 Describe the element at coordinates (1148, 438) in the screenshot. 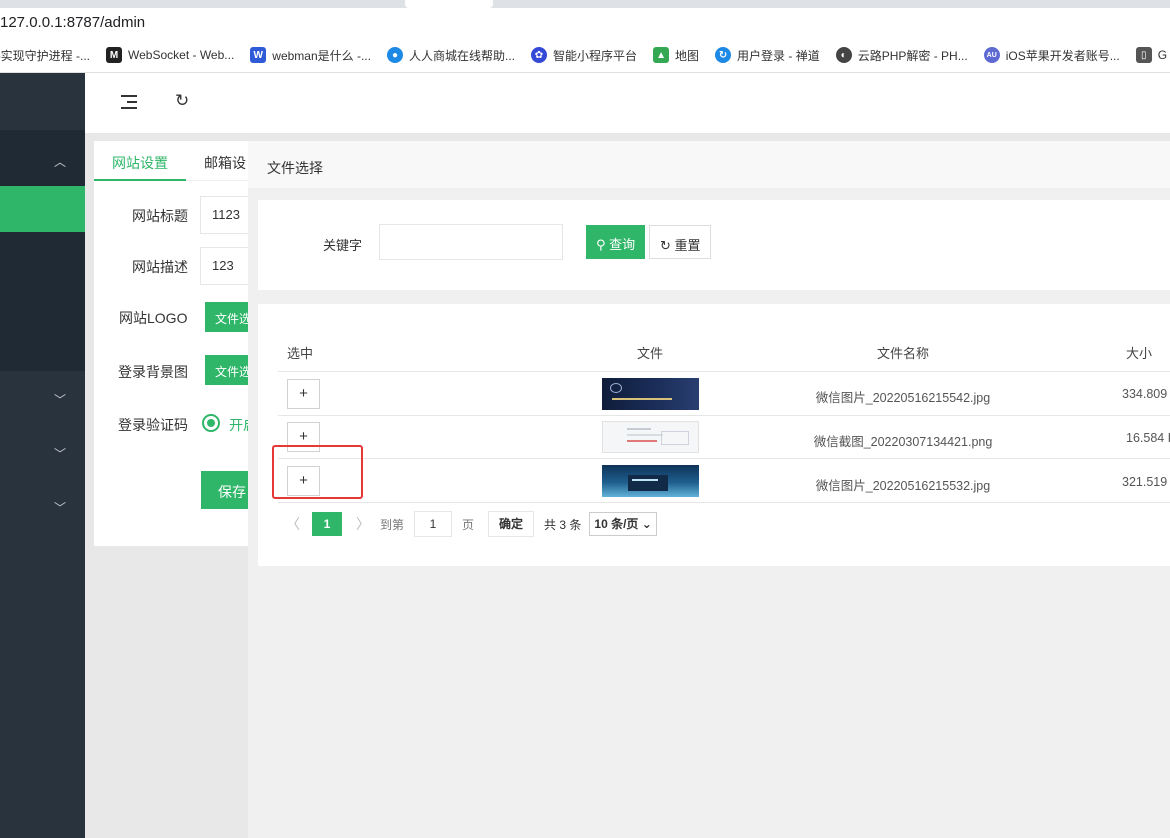

I see `file-size: 16.584 KB` at that location.